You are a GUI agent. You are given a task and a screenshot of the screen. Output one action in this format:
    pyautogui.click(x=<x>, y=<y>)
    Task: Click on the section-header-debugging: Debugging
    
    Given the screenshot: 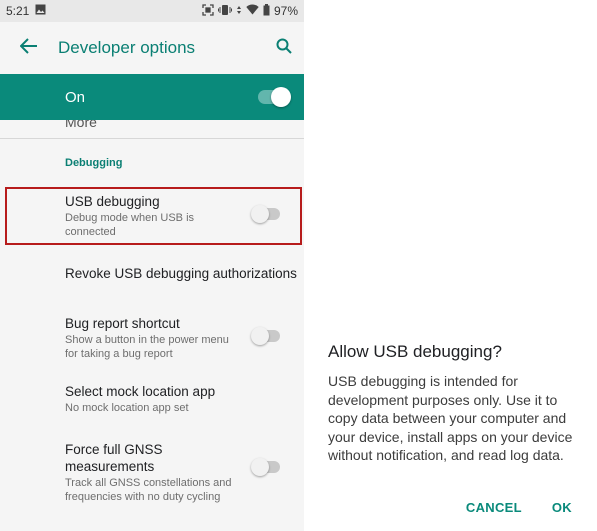 What is the action you would take?
    pyautogui.click(x=94, y=163)
    